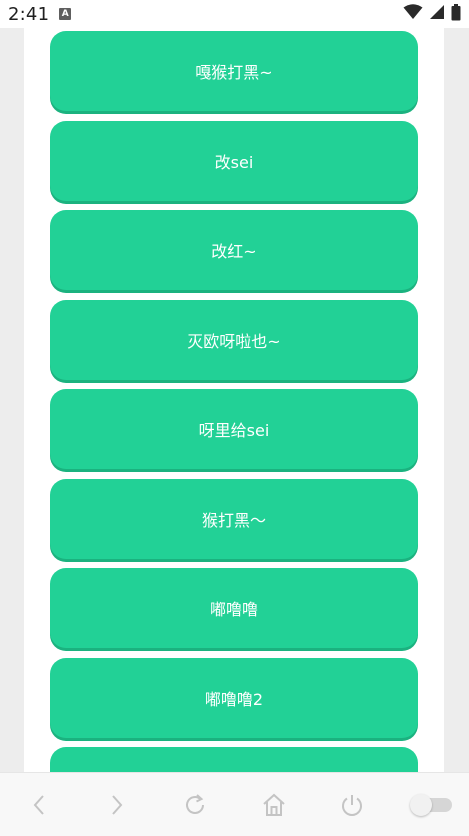  What do you see at coordinates (234, 697) in the screenshot?
I see `action-button-8: 嘟噜噜2` at bounding box center [234, 697].